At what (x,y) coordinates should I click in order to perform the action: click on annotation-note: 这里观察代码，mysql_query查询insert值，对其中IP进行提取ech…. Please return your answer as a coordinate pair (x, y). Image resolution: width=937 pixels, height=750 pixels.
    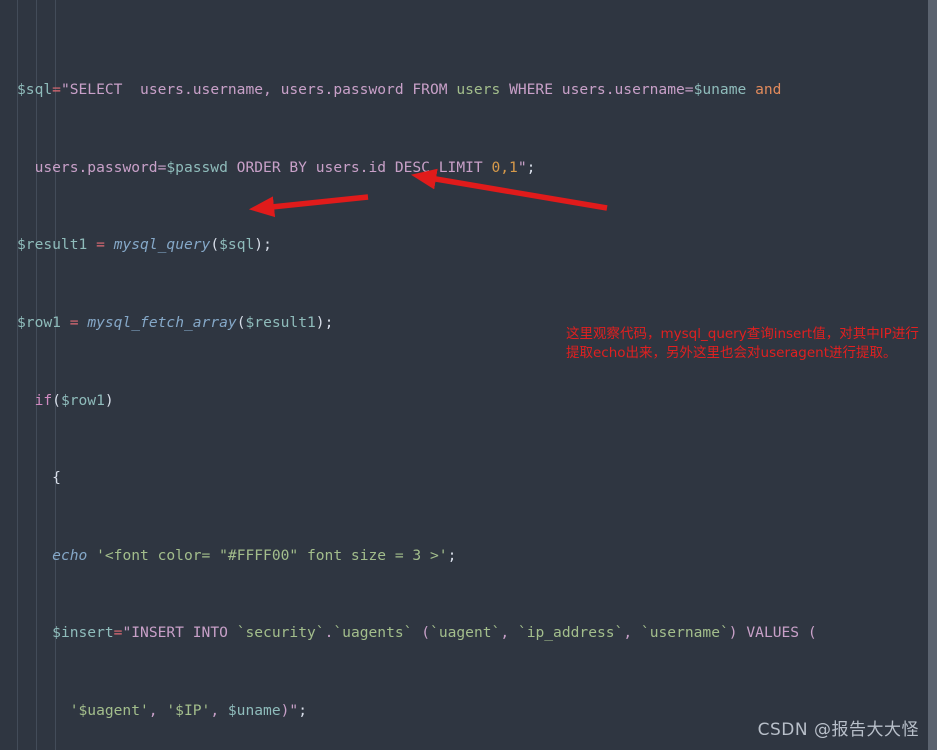
    Looking at the image, I should click on (742, 343).